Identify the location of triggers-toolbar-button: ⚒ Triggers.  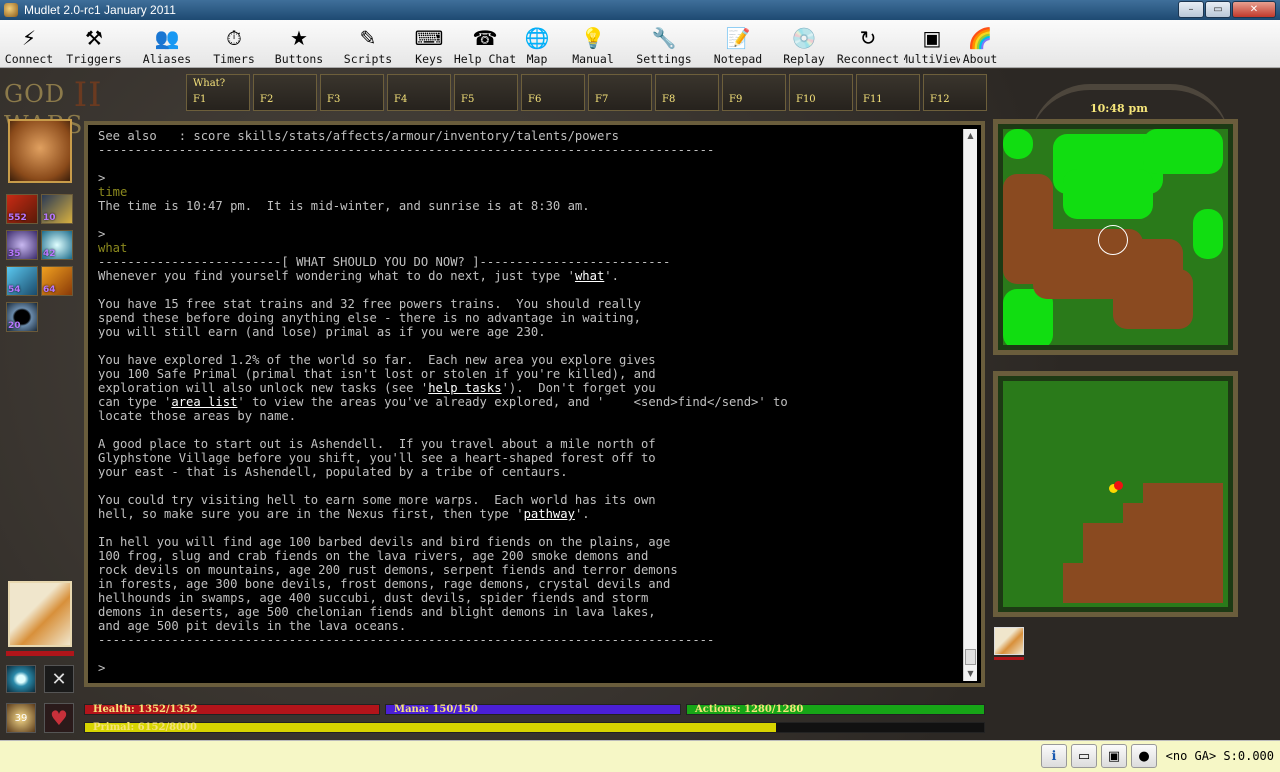
(94, 44).